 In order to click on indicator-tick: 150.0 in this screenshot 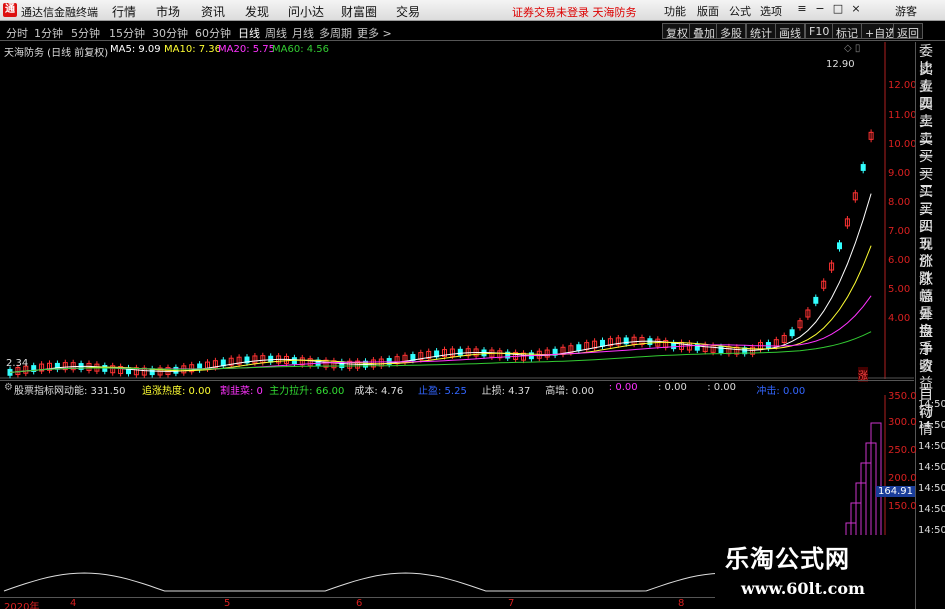, I will do `click(902, 506)`.